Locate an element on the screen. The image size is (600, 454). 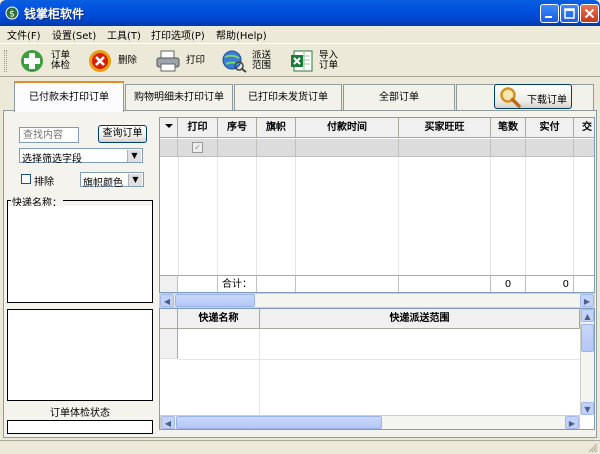
download-orders-button: 下载订单 is located at coordinates (533, 96).